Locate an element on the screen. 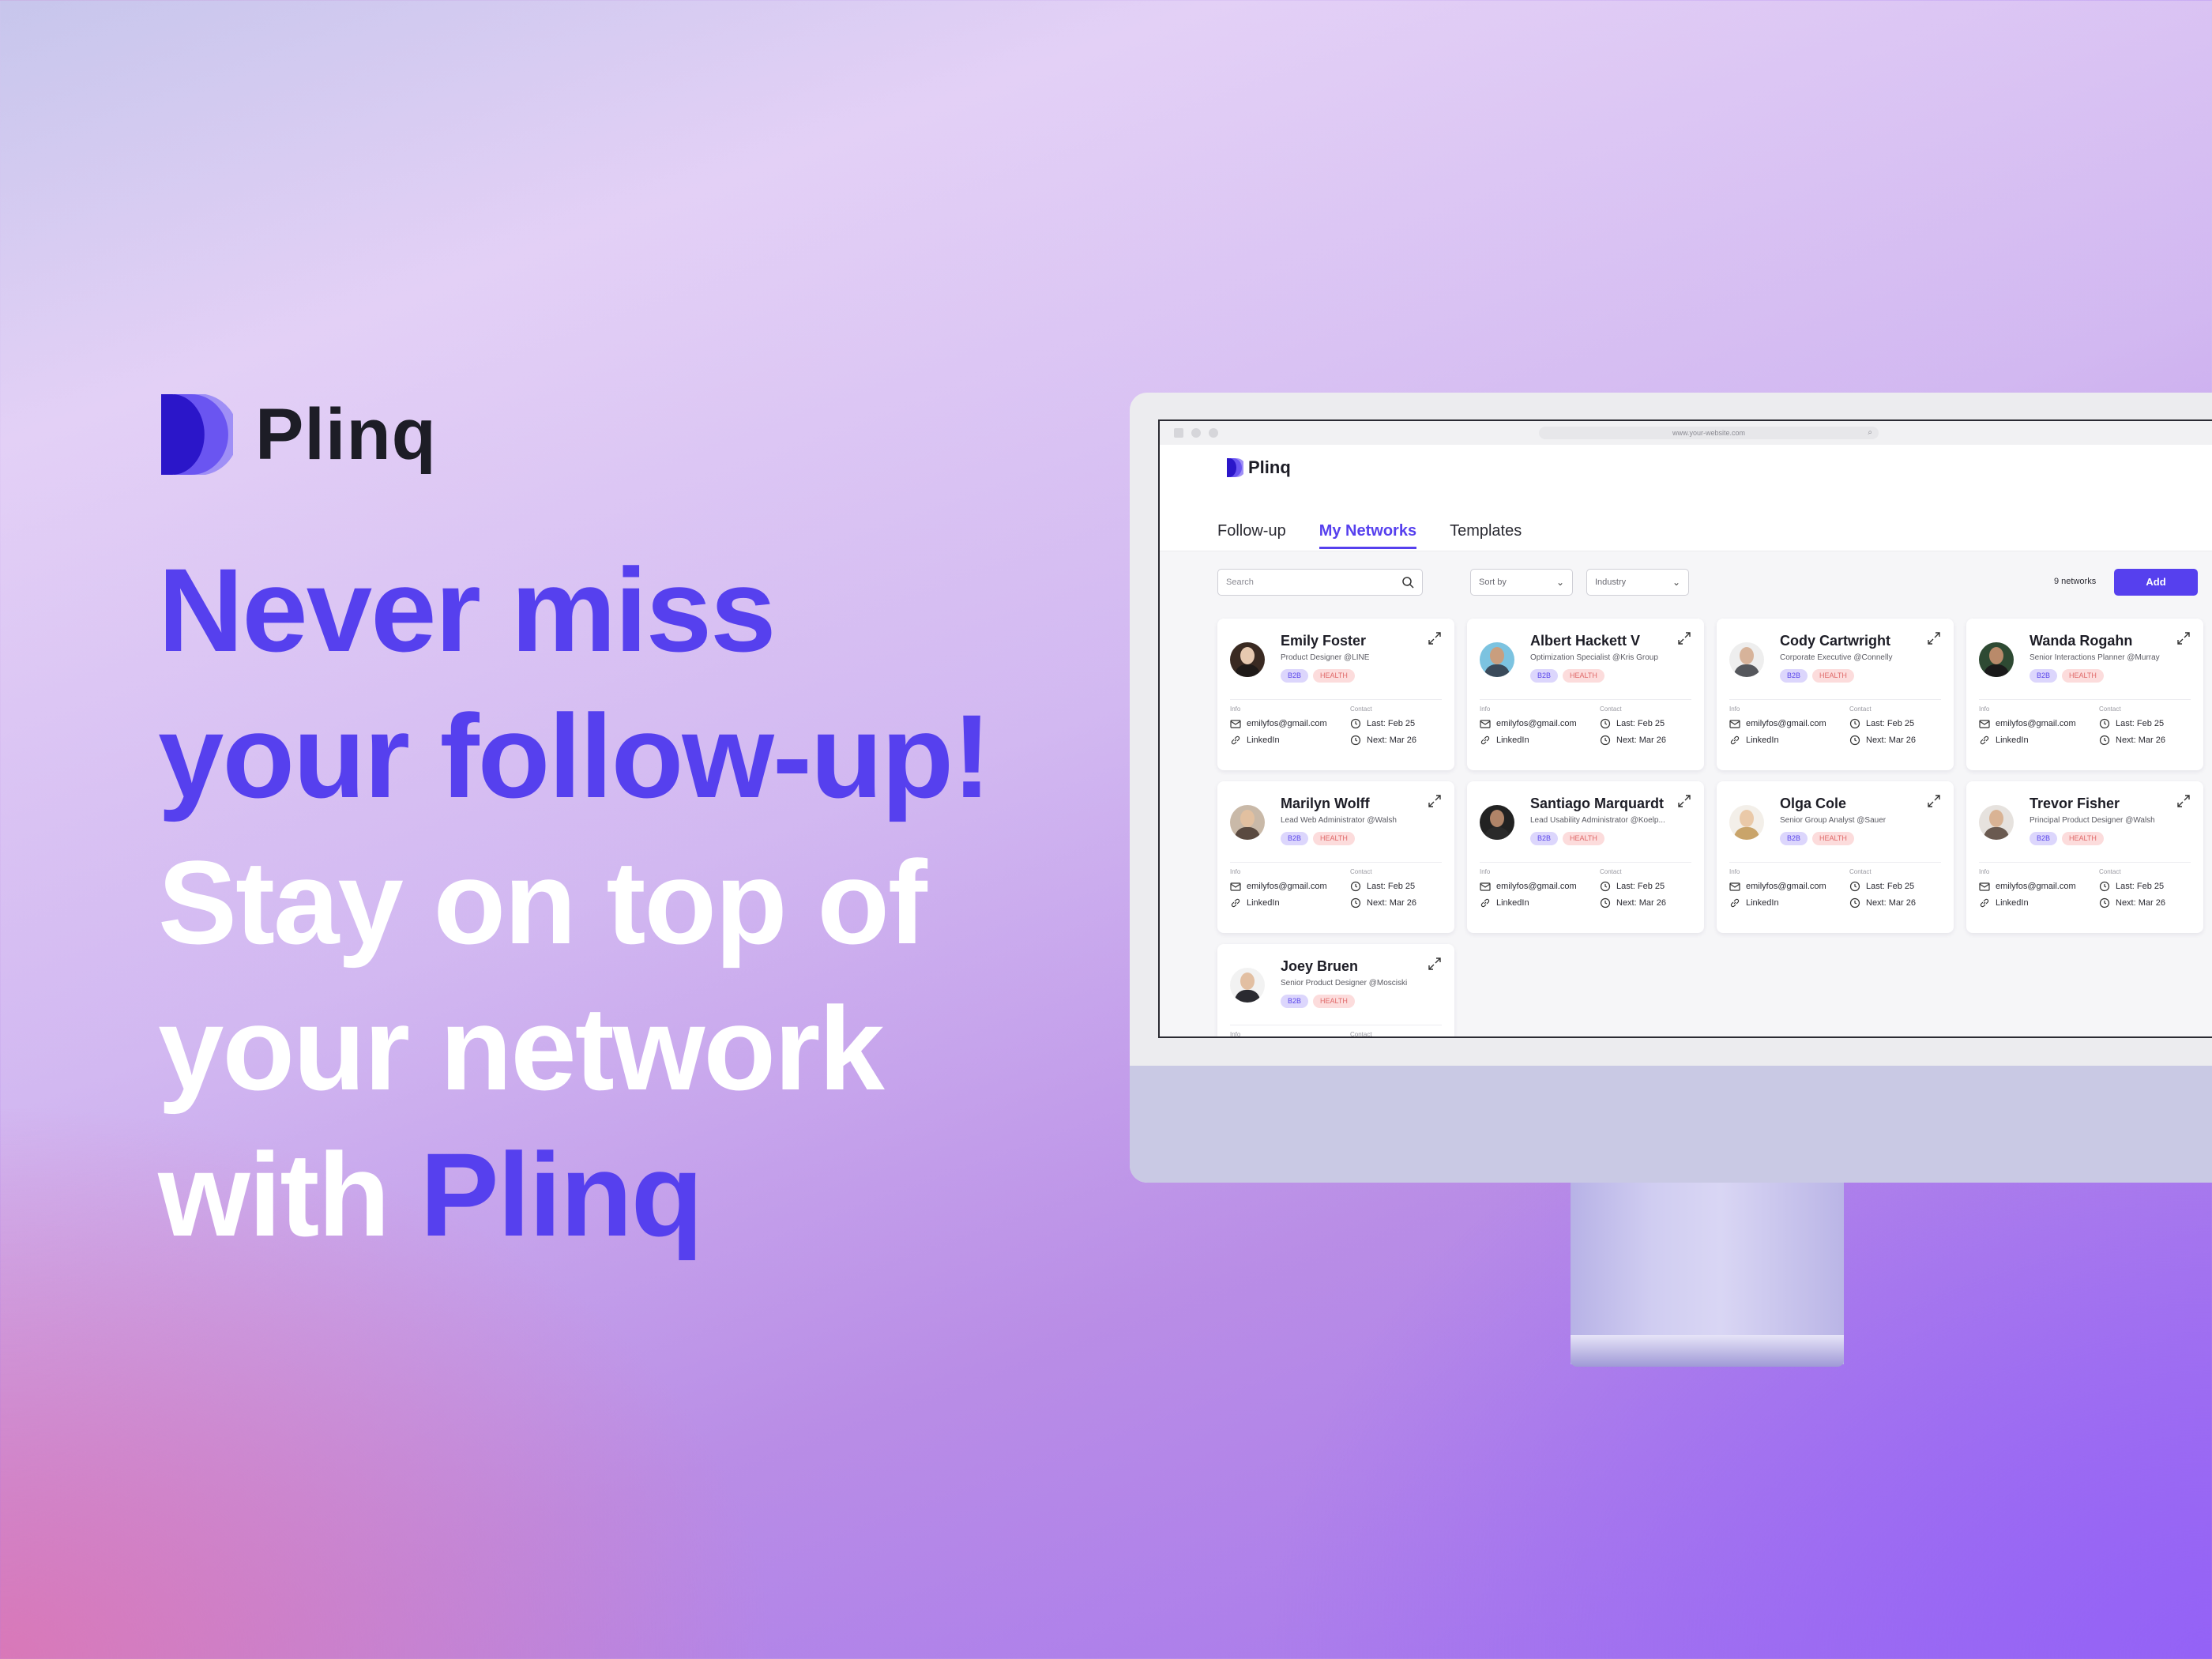 The height and width of the screenshot is (1659, 2212). tab-my-networks: My Networks is located at coordinates (1368, 536).